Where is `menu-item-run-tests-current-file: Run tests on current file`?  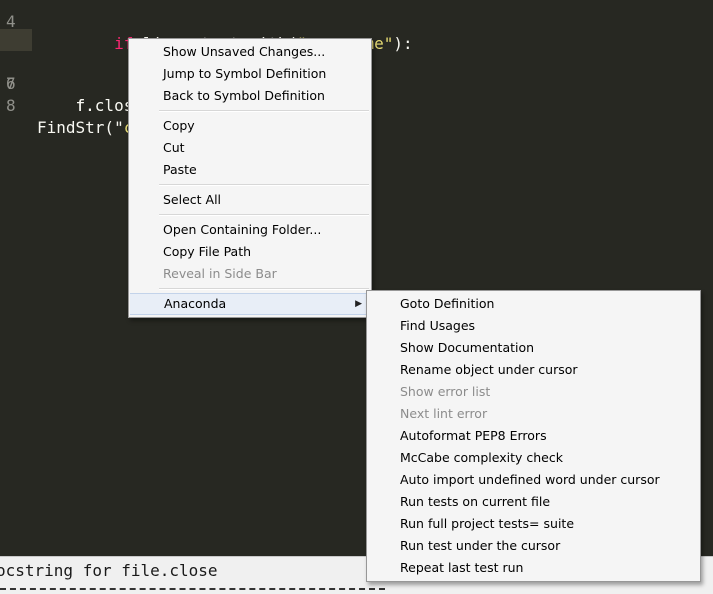 menu-item-run-tests-current-file: Run tests on current file is located at coordinates (533, 502).